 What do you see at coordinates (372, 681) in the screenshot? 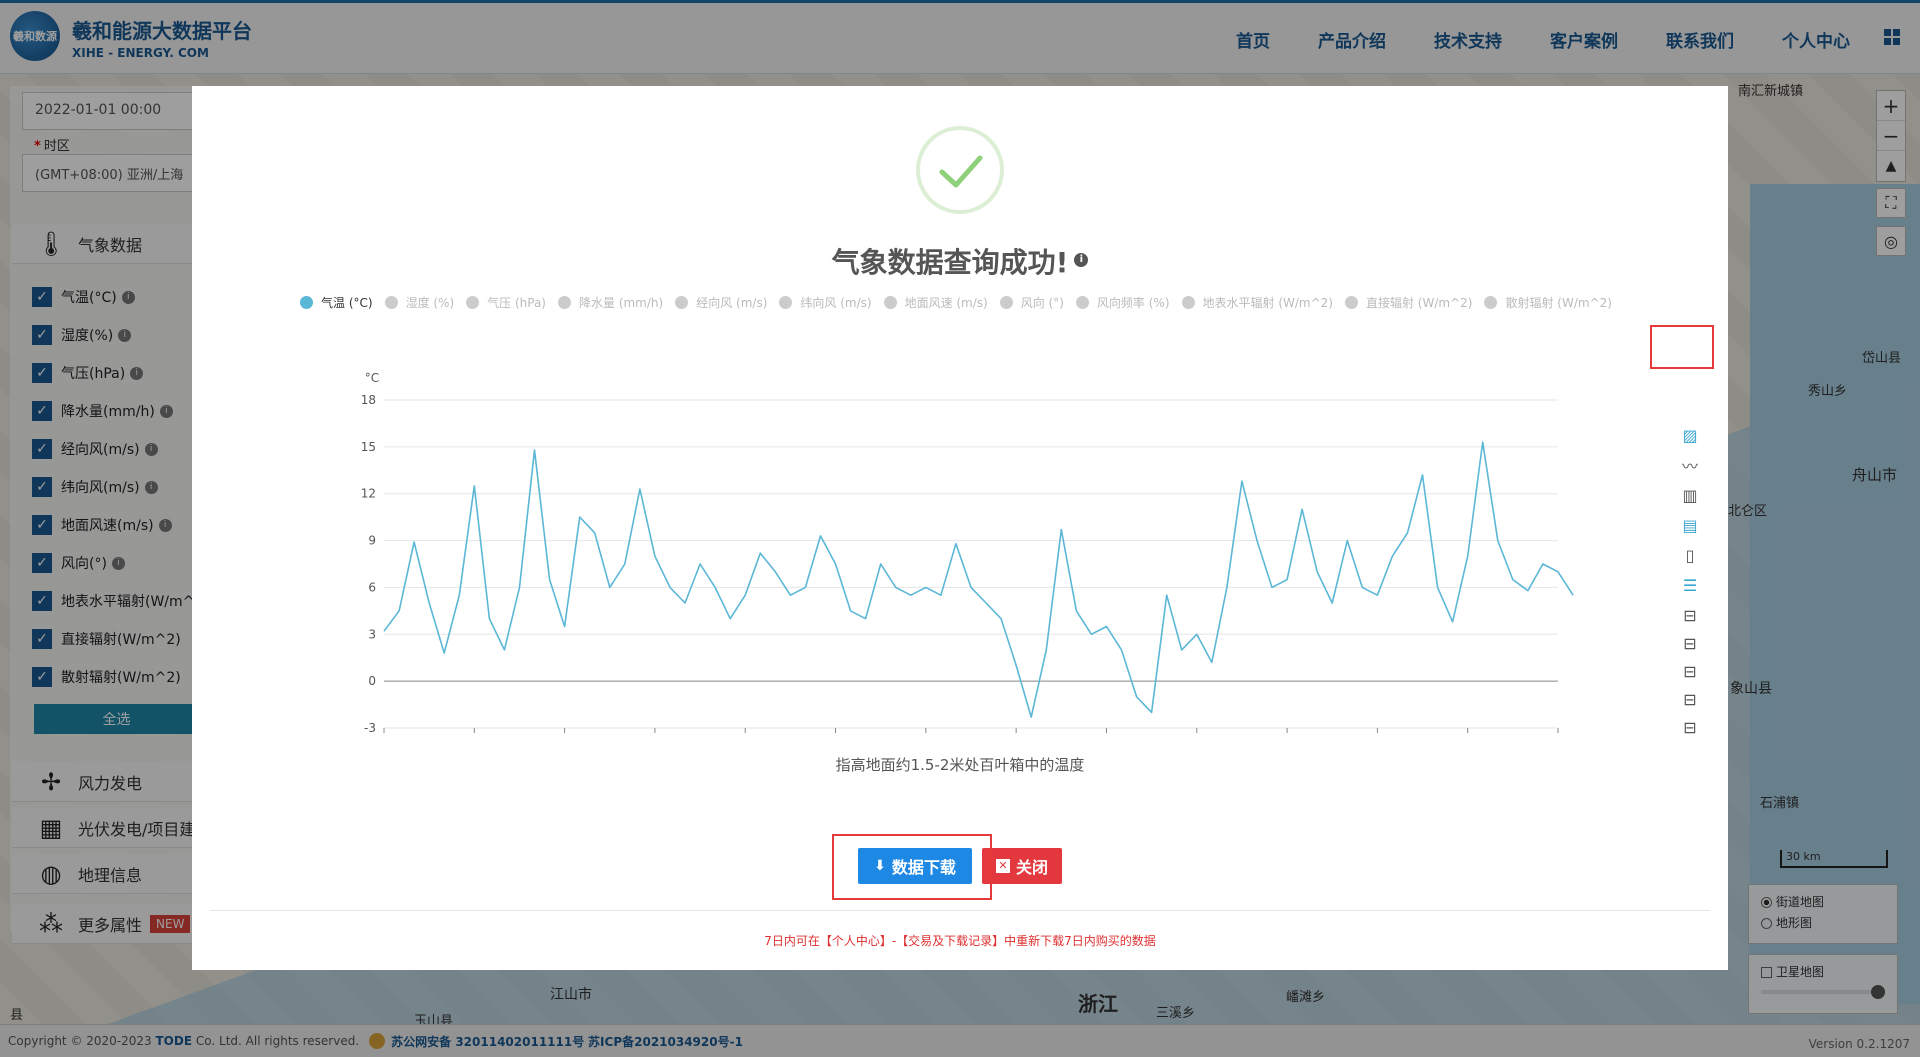
I see `y-tick-label: 0` at bounding box center [372, 681].